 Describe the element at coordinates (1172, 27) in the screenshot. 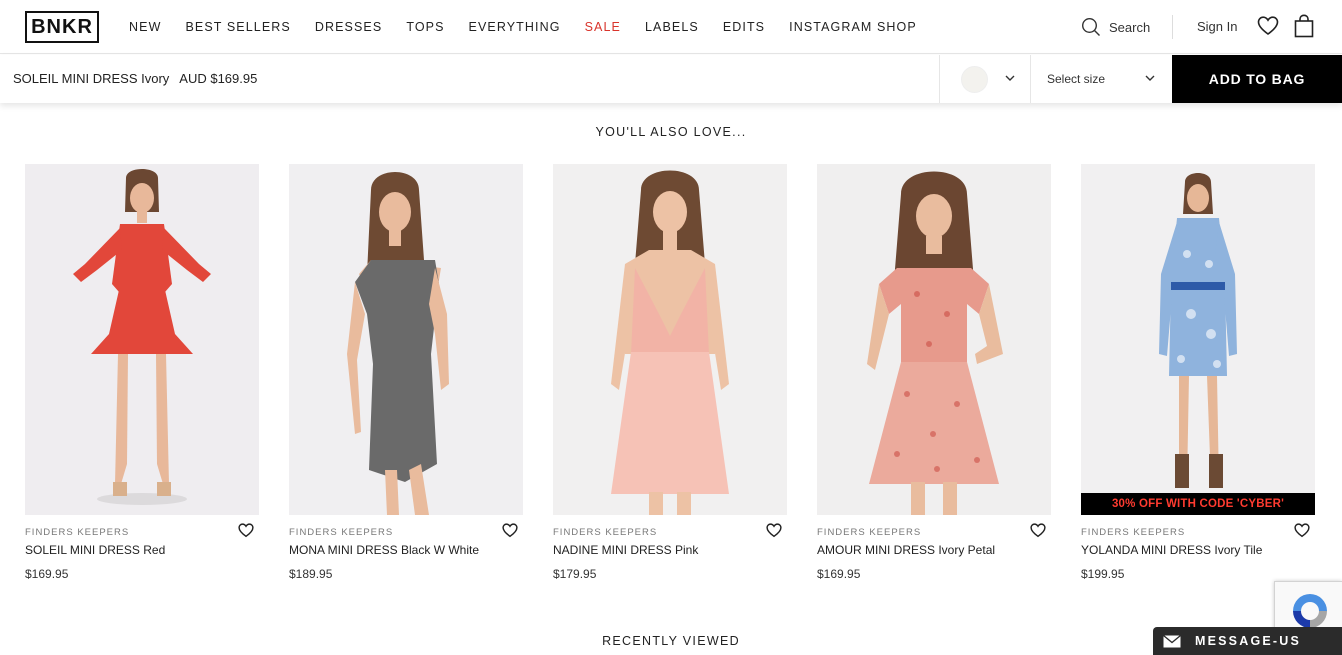

I see `header-divider` at that location.